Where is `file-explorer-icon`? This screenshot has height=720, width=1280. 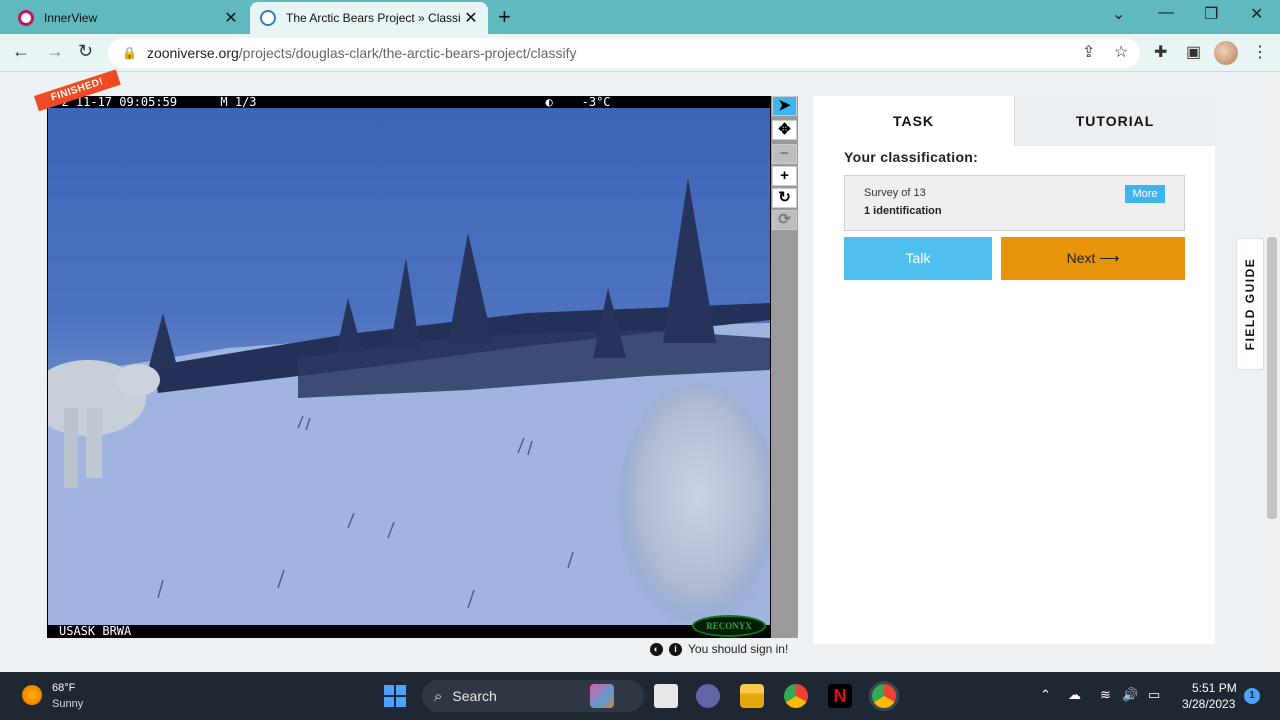 file-explorer-icon is located at coordinates (752, 696).